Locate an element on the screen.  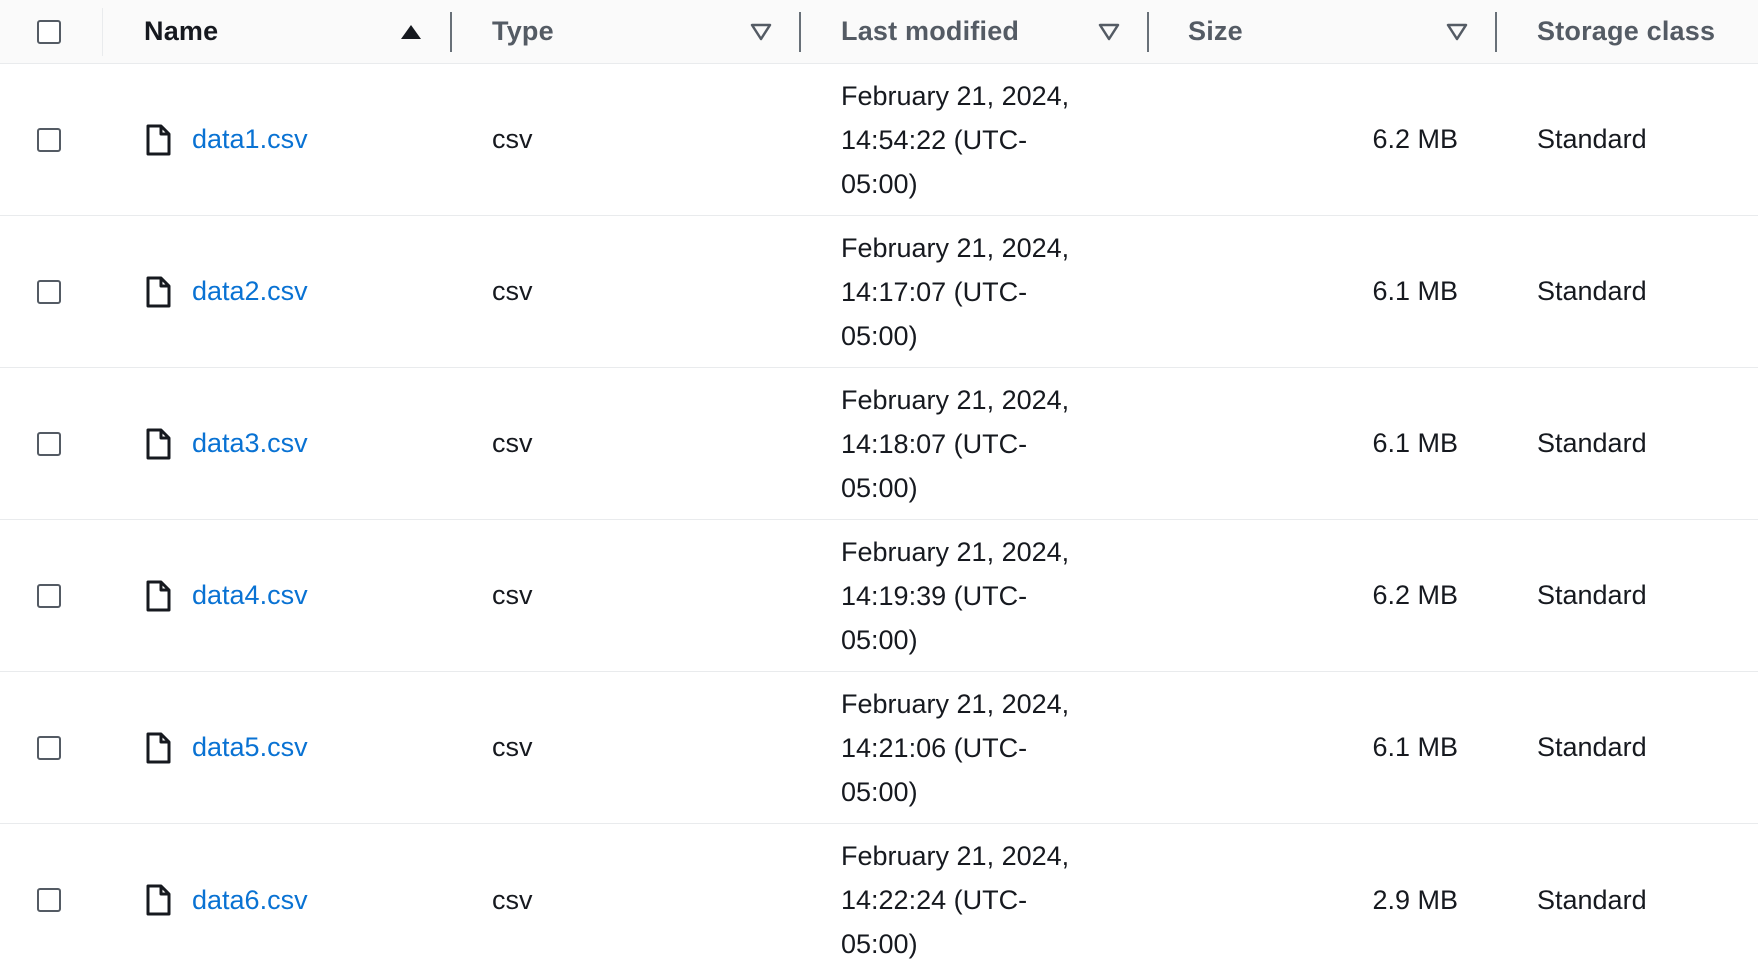
last-modified-time: 14:18:07 (UTC- is located at coordinates (934, 443).